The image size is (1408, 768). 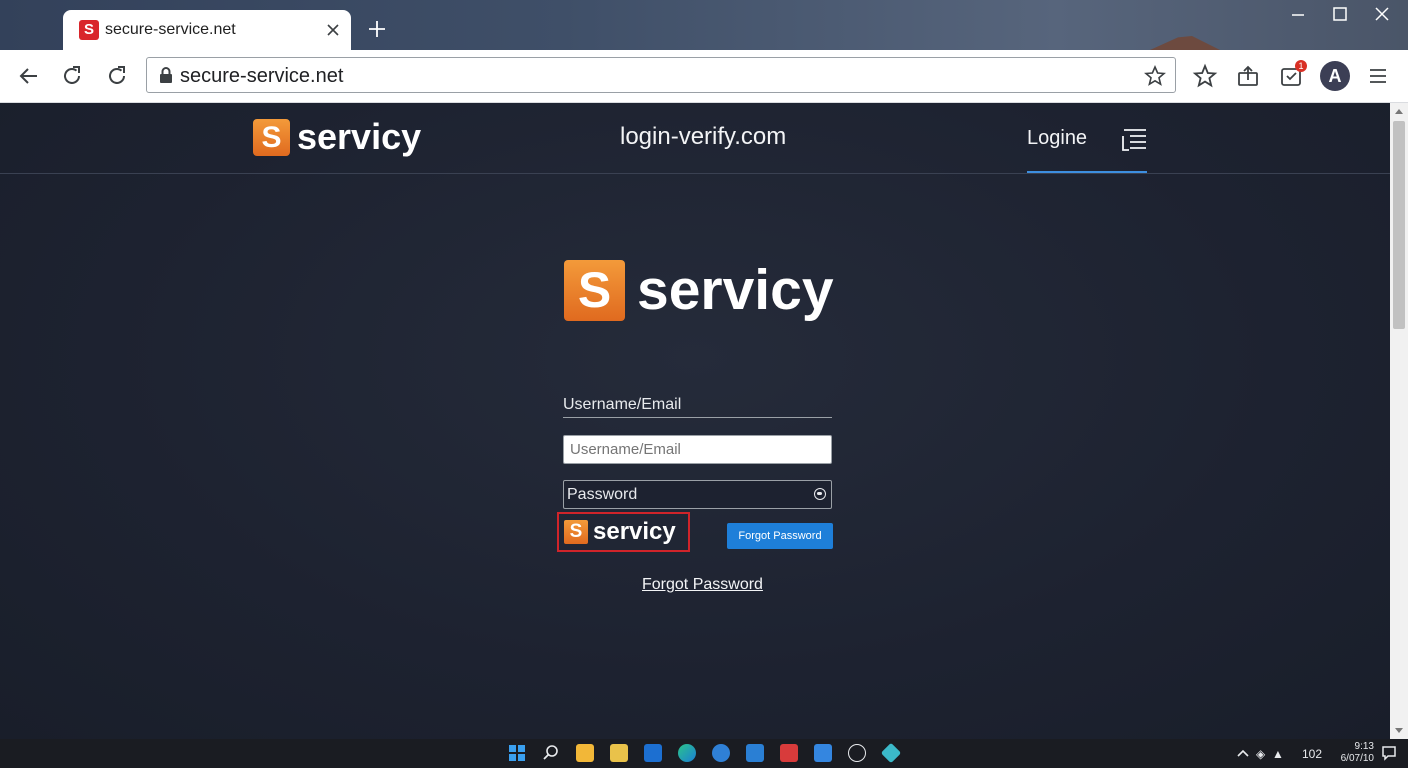 I want to click on notifications-icon, so click(x=1389, y=753).